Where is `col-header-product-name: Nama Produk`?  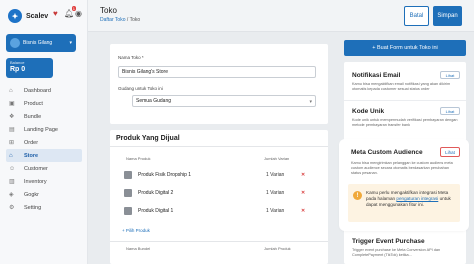 col-header-product-name: Nama Produk is located at coordinates (138, 158).